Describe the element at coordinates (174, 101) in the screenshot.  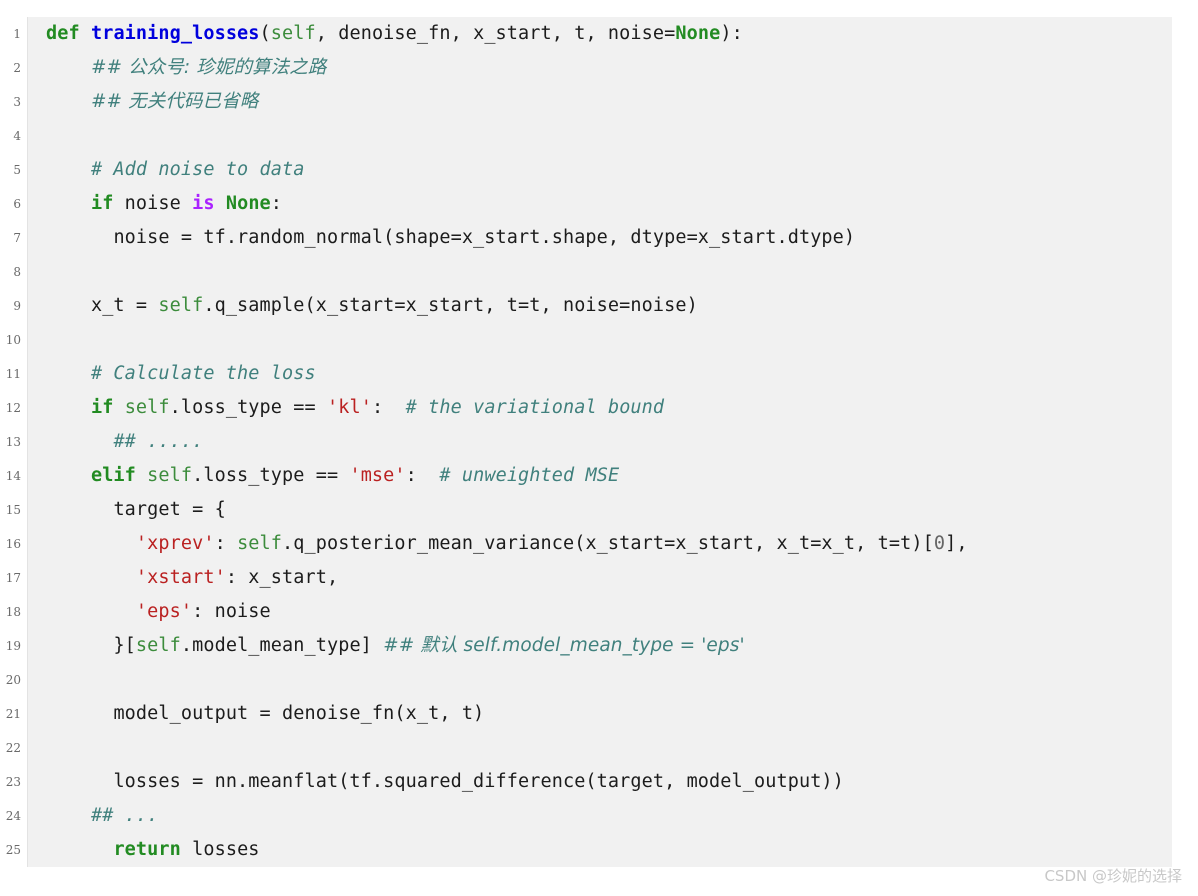
I see `token-comment: ## 无关代码已省略` at that location.